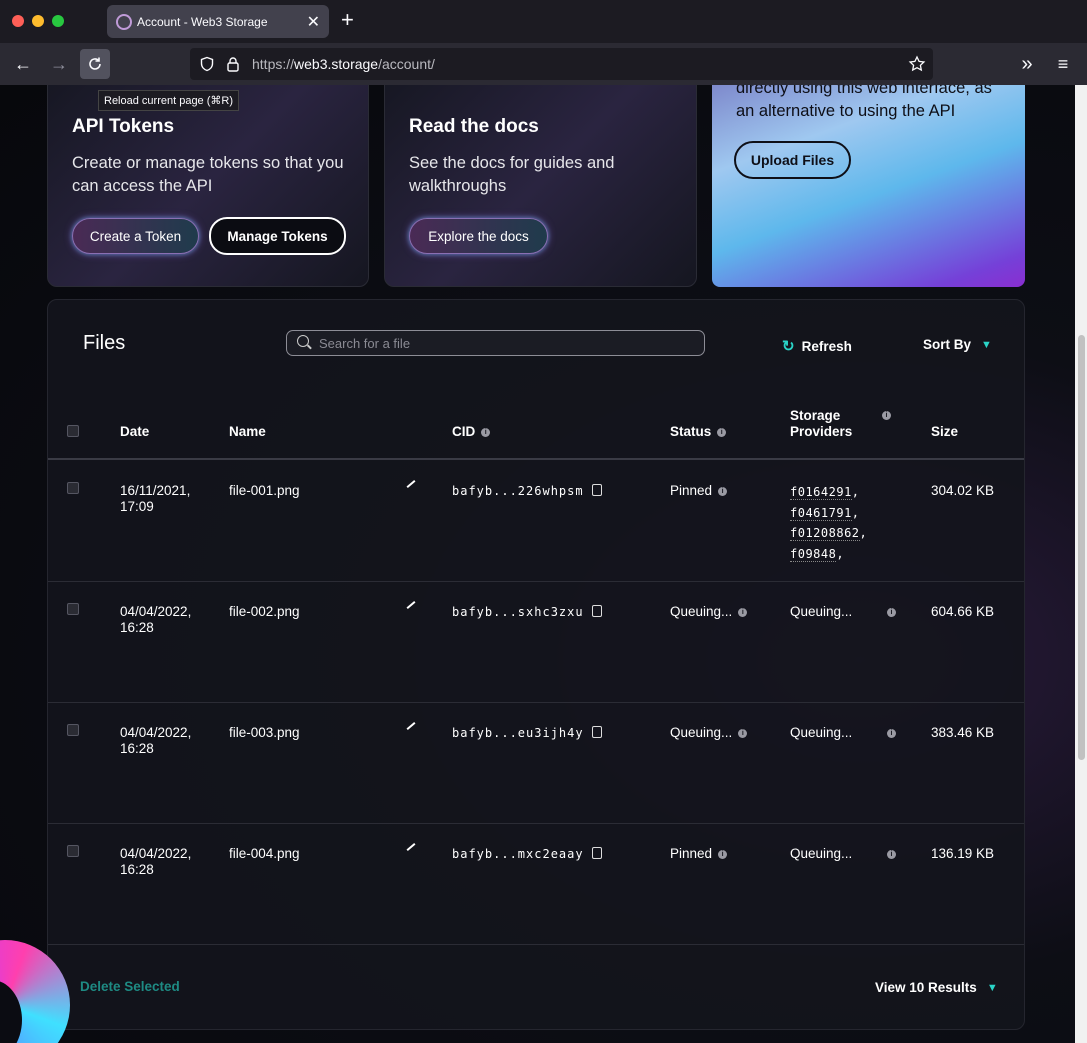 The image size is (1087, 1043). What do you see at coordinates (247, 432) in the screenshot?
I see `column-name: Name` at bounding box center [247, 432].